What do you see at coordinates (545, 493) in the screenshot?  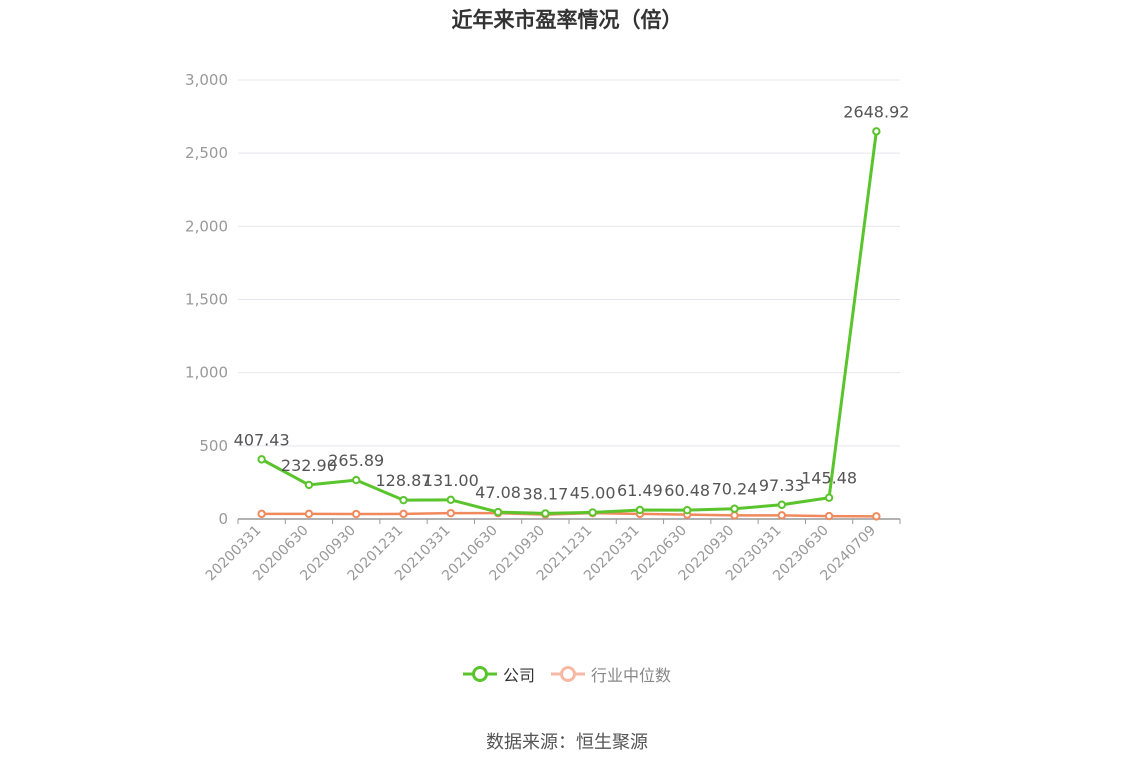 I see `data-label-company: 38.17` at bounding box center [545, 493].